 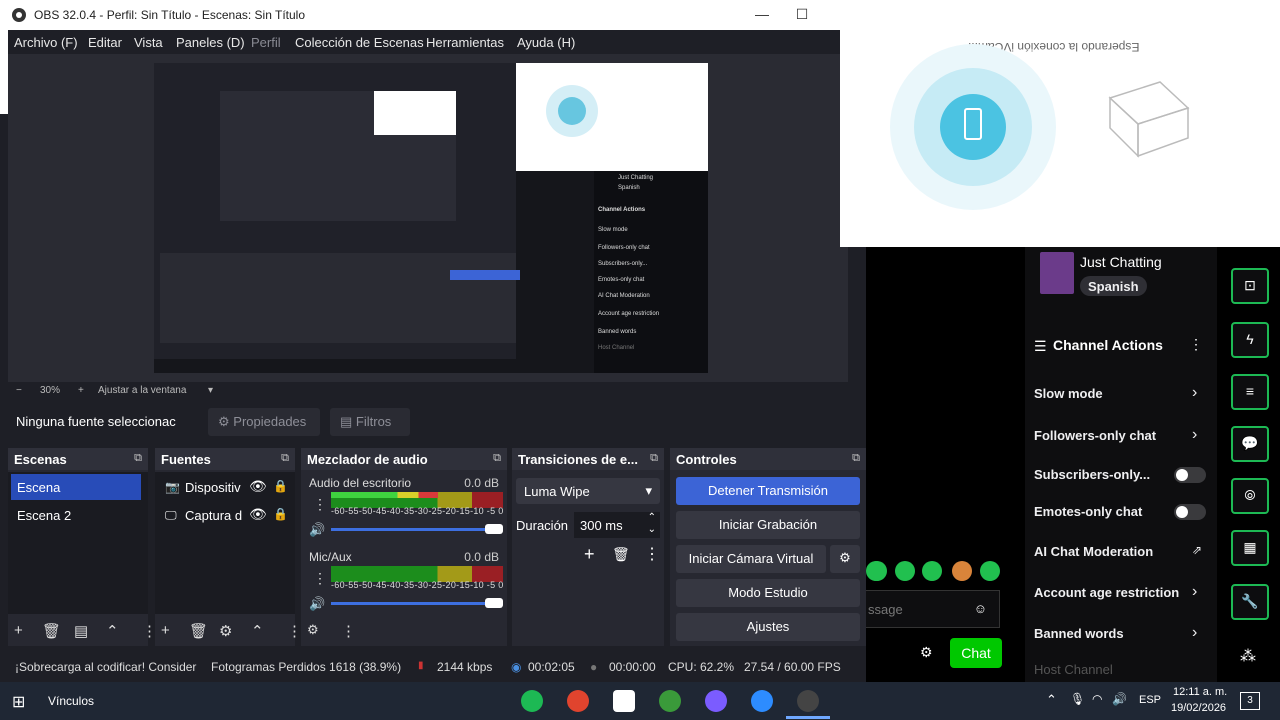 I want to click on broadcast-icon: ⦾, so click(x=1250, y=496).